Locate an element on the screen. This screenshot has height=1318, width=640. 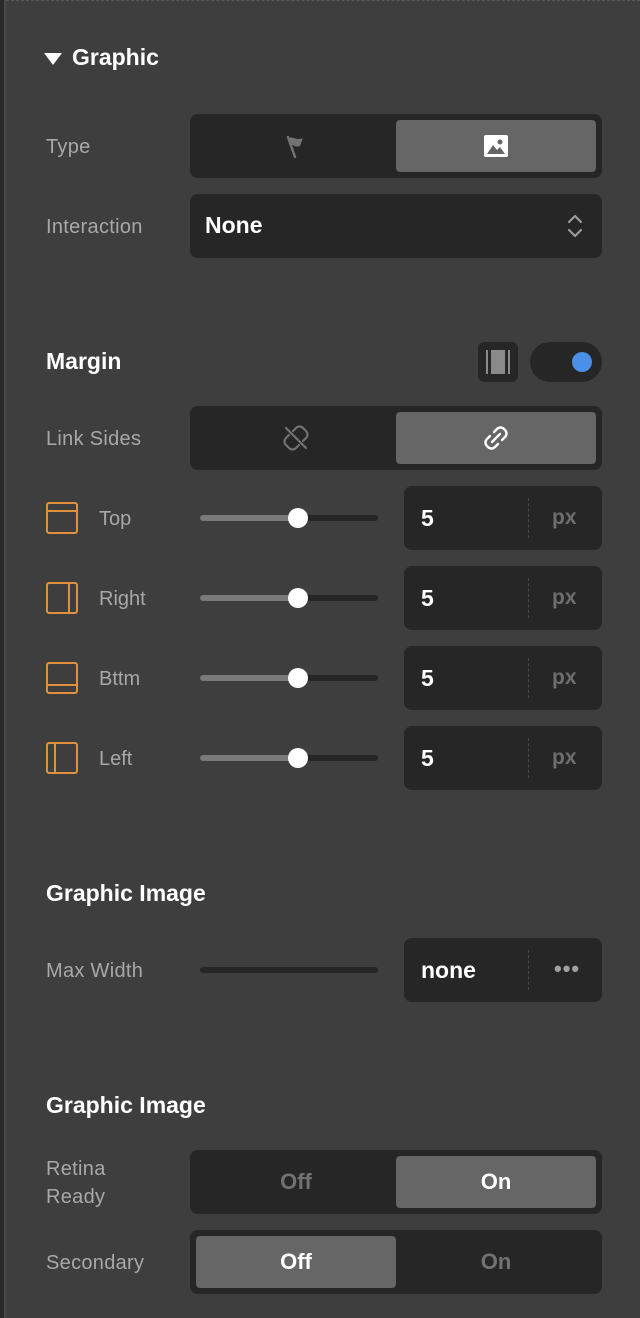
margin-bottom-slider is located at coordinates (289, 678).